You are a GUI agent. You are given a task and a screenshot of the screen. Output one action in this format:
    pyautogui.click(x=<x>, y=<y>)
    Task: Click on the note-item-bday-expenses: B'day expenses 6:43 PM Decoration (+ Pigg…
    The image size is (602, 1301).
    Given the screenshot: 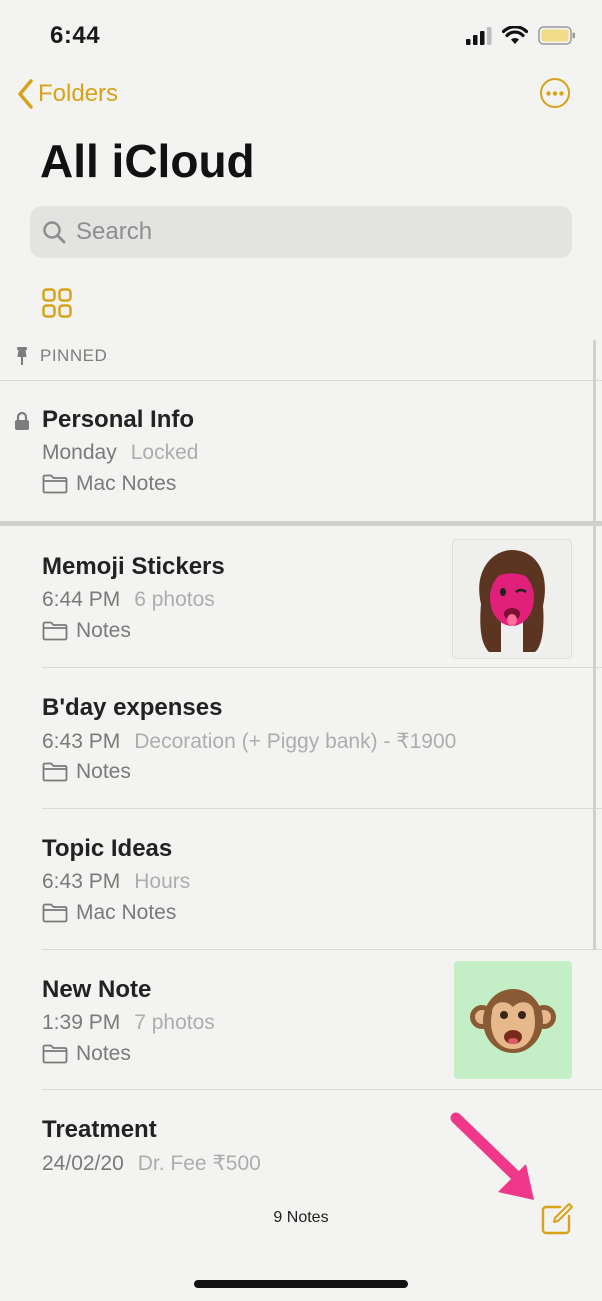 What is the action you would take?
    pyautogui.click(x=301, y=738)
    